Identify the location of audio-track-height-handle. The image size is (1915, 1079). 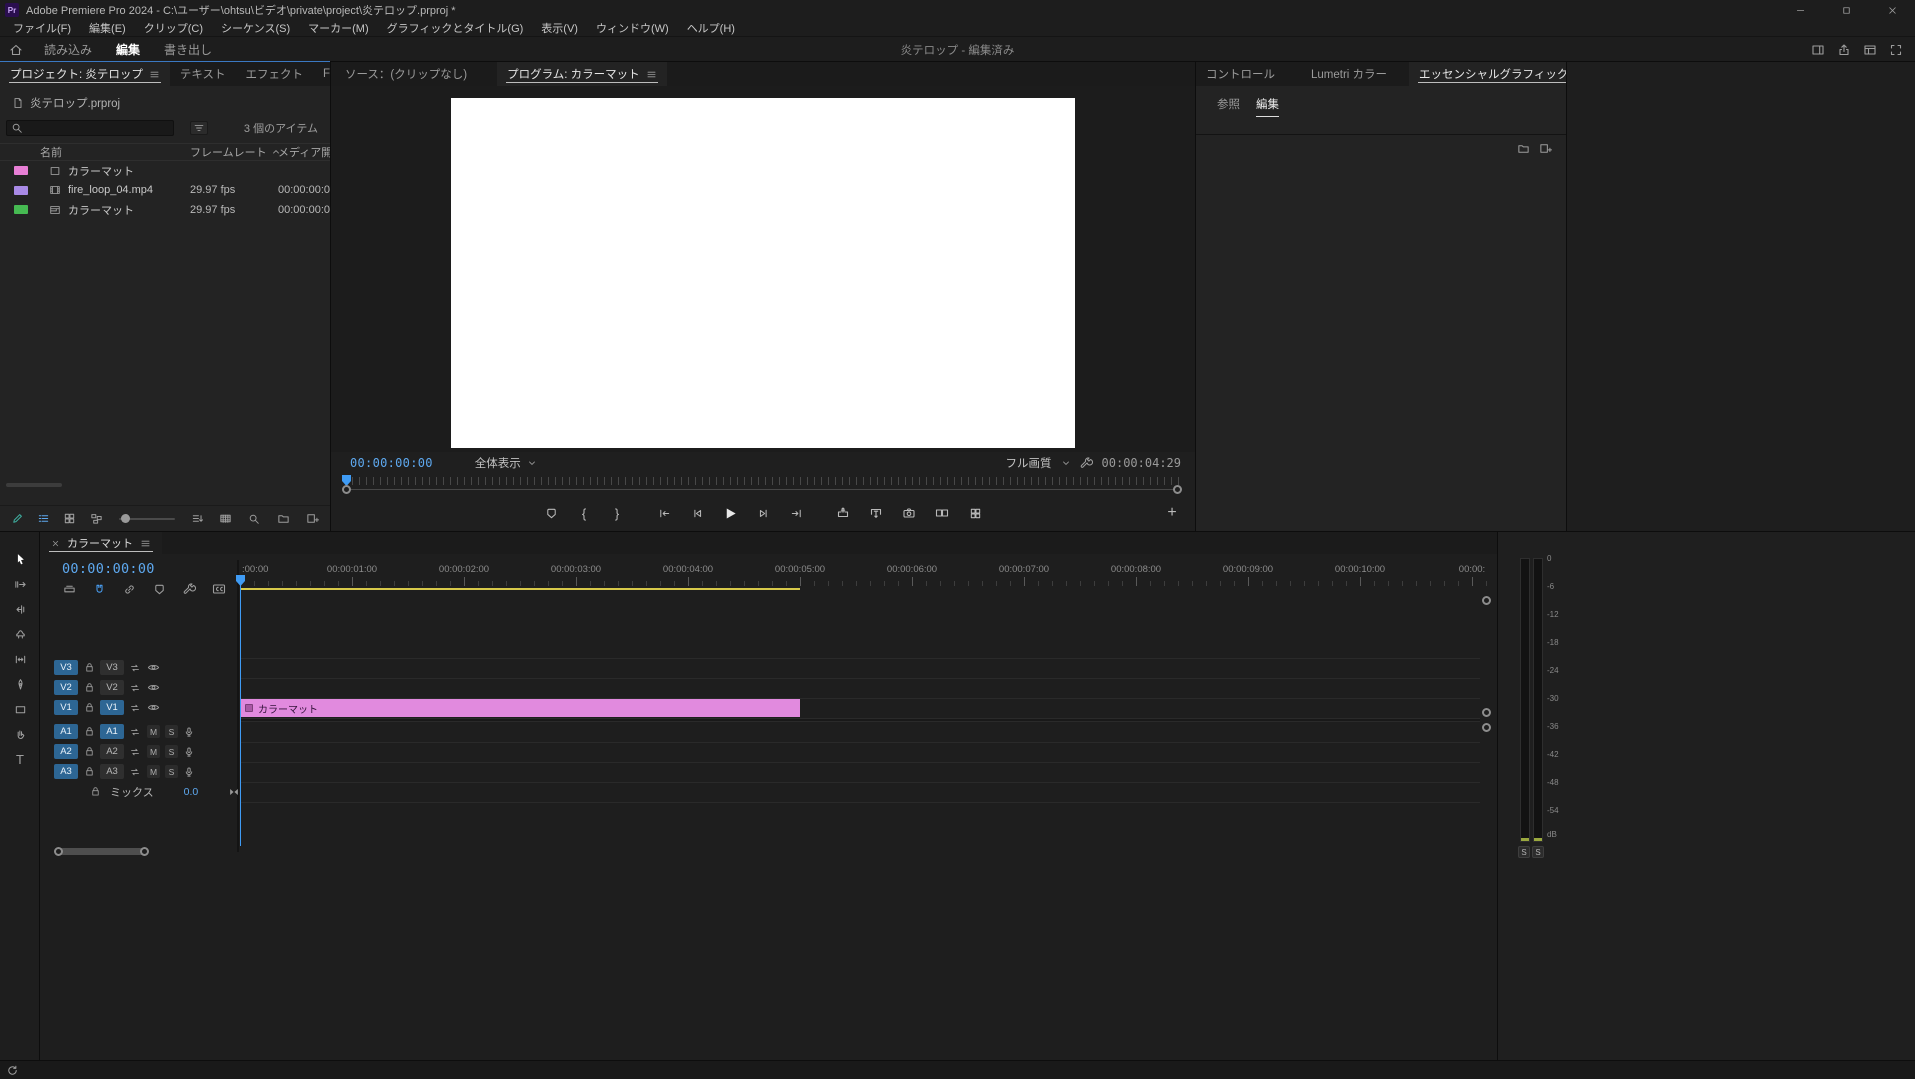
(1486, 727).